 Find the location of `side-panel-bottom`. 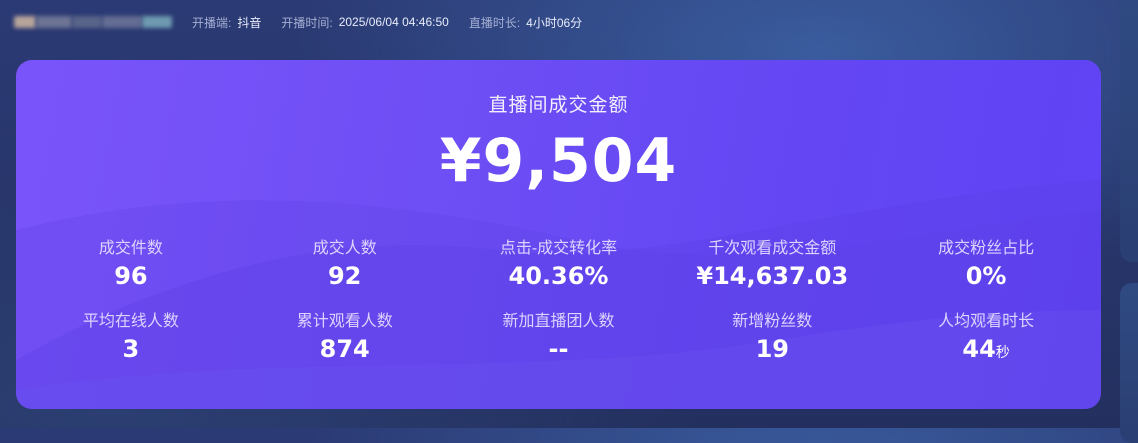

side-panel-bottom is located at coordinates (1129, 363).